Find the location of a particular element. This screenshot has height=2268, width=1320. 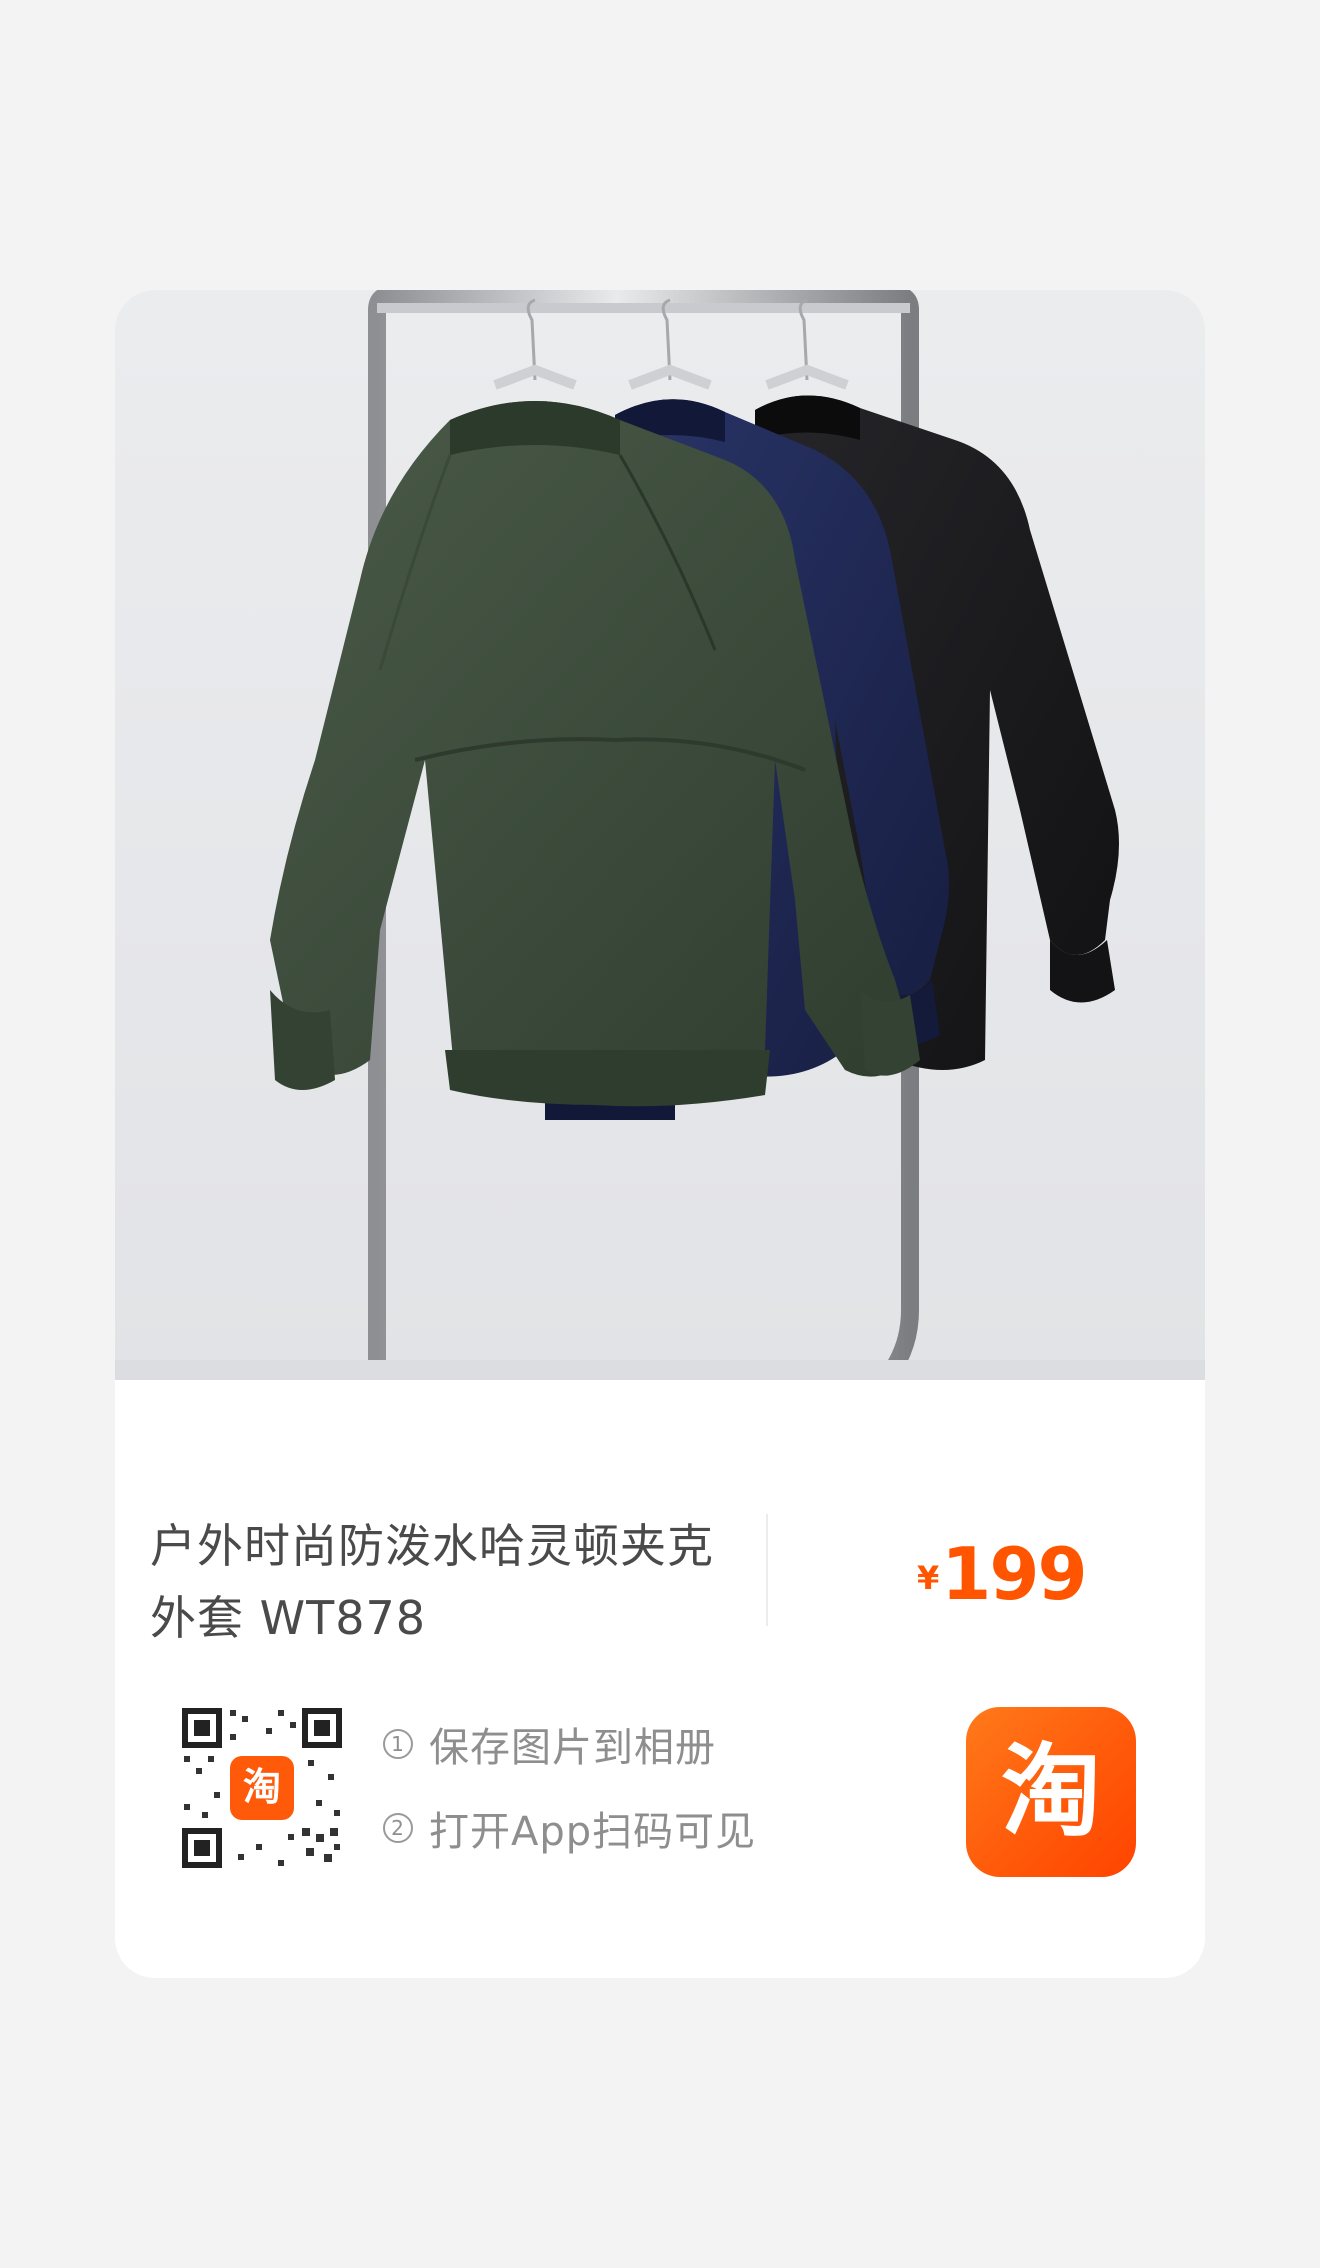

scan-instructions: 1 保存图片到相册 2 打开App扫码可见 is located at coordinates (569, 1804).